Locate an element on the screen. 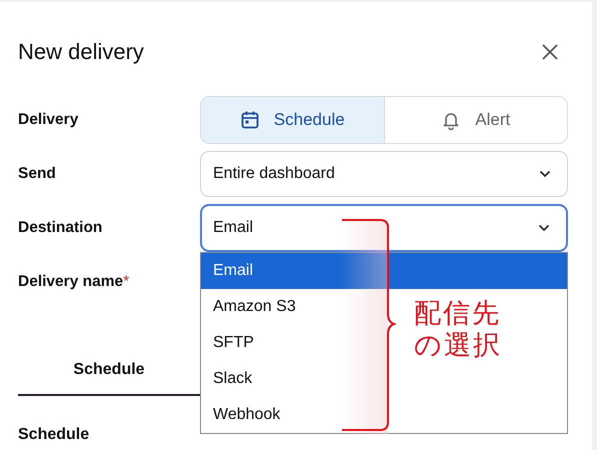 The image size is (597, 450). delivery-option: Alert is located at coordinates (475, 120).